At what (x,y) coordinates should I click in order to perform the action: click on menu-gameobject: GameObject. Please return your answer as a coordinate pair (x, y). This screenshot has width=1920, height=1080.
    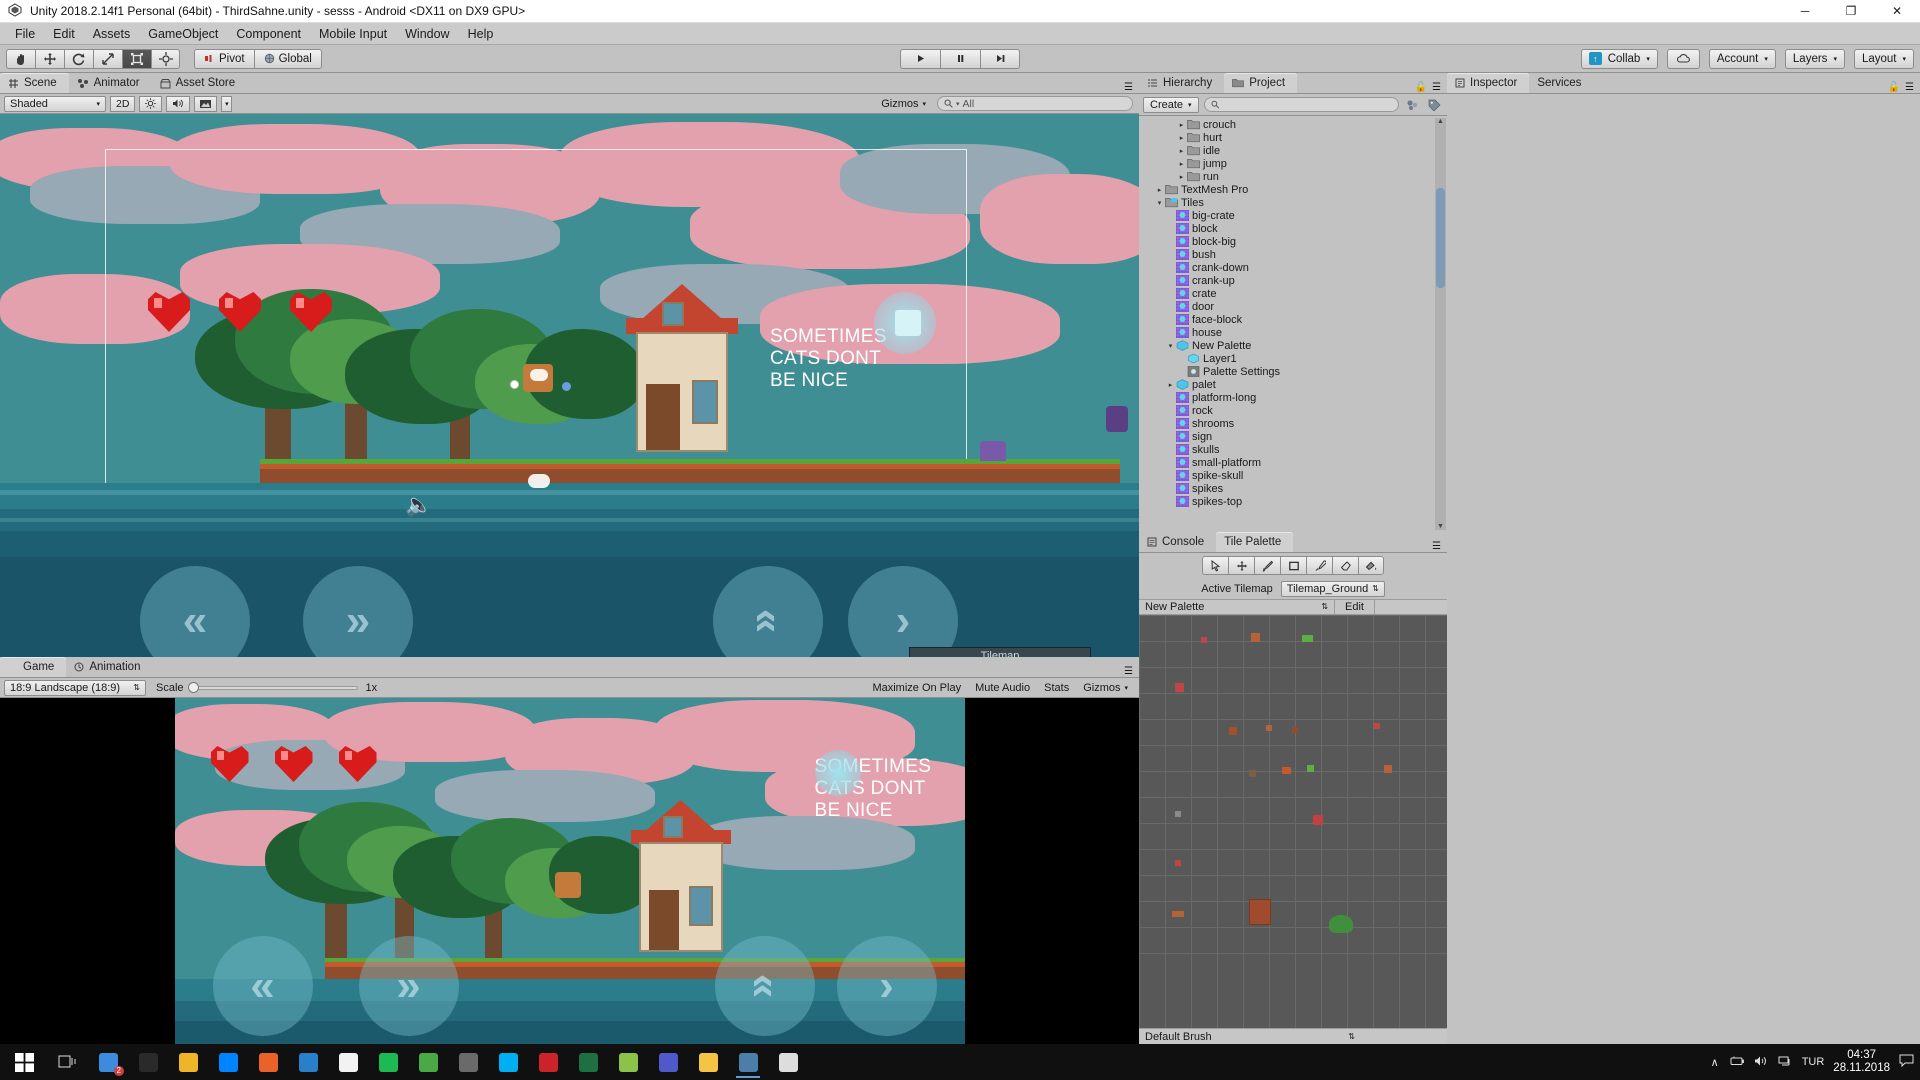
    Looking at the image, I should click on (183, 34).